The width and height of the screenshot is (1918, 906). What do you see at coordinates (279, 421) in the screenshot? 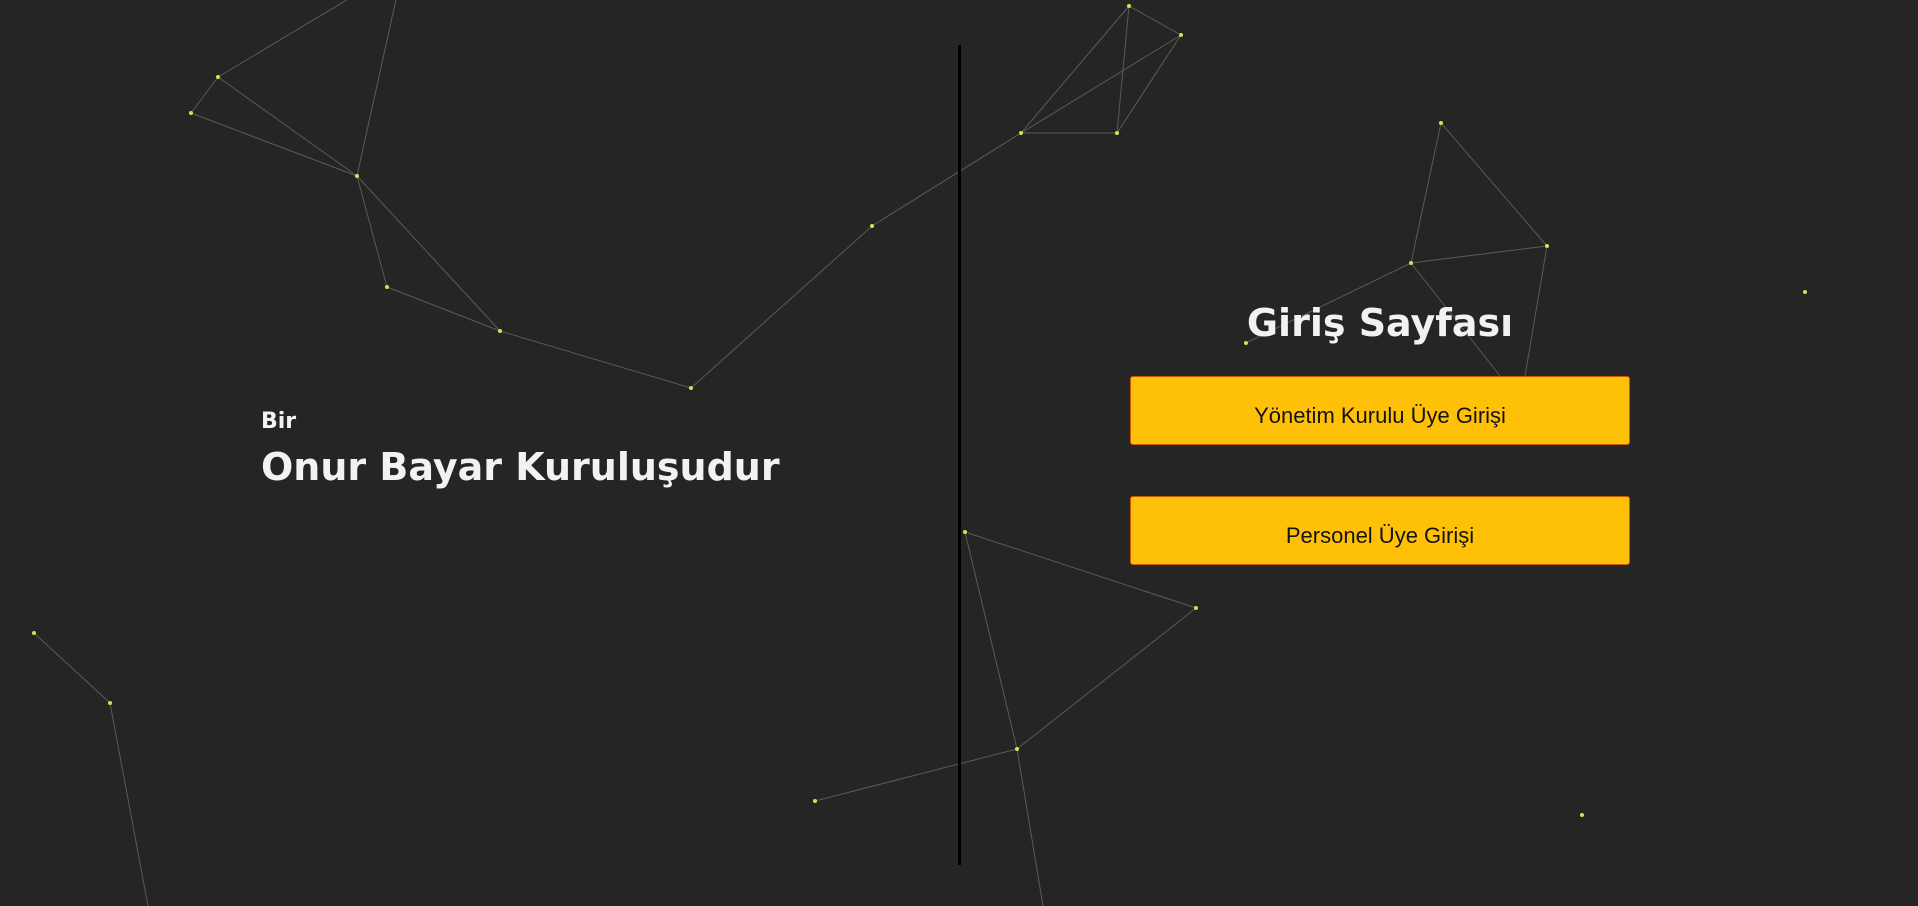
I see `brand-prefix: Bir` at bounding box center [279, 421].